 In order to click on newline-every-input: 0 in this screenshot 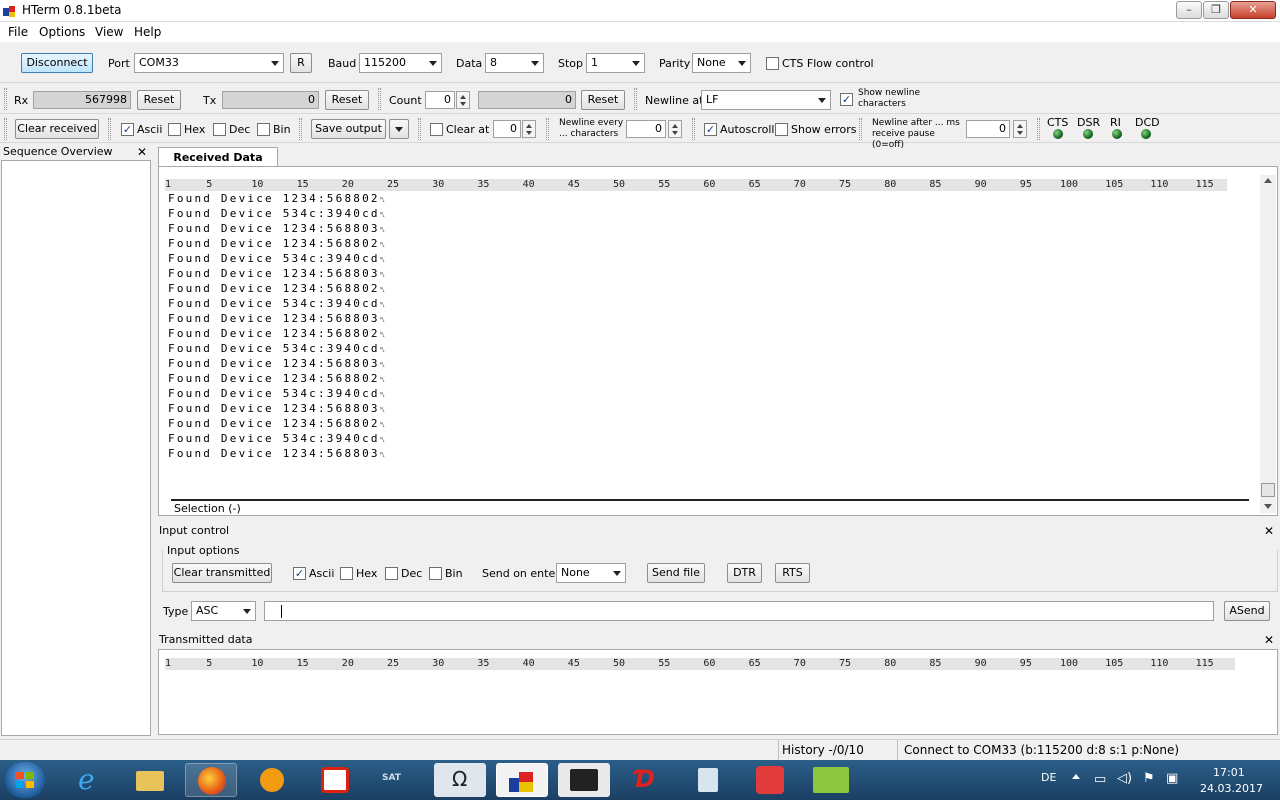, I will do `click(646, 129)`.